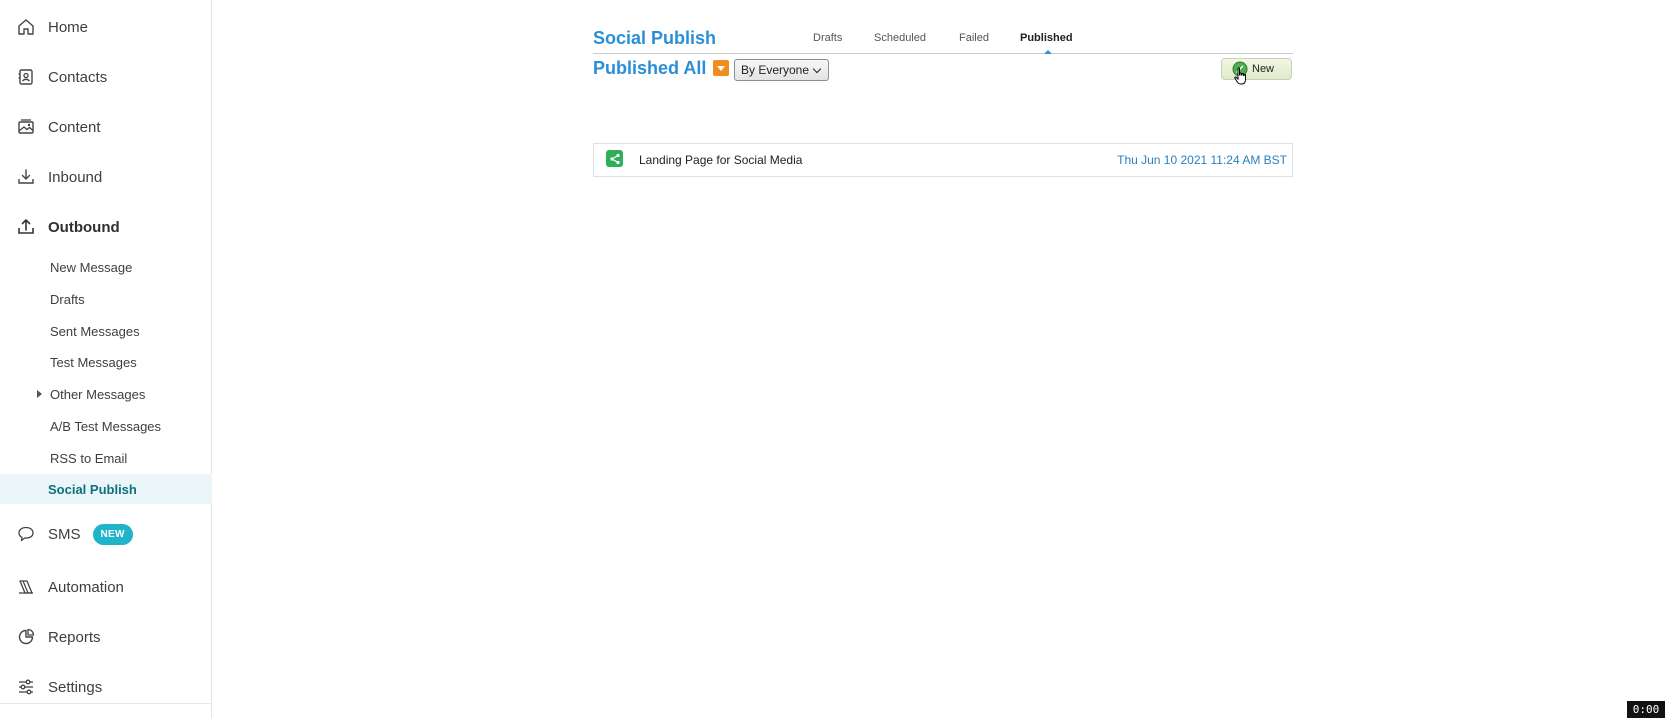 This screenshot has height=718, width=1665. I want to click on settings-icon, so click(26, 687).